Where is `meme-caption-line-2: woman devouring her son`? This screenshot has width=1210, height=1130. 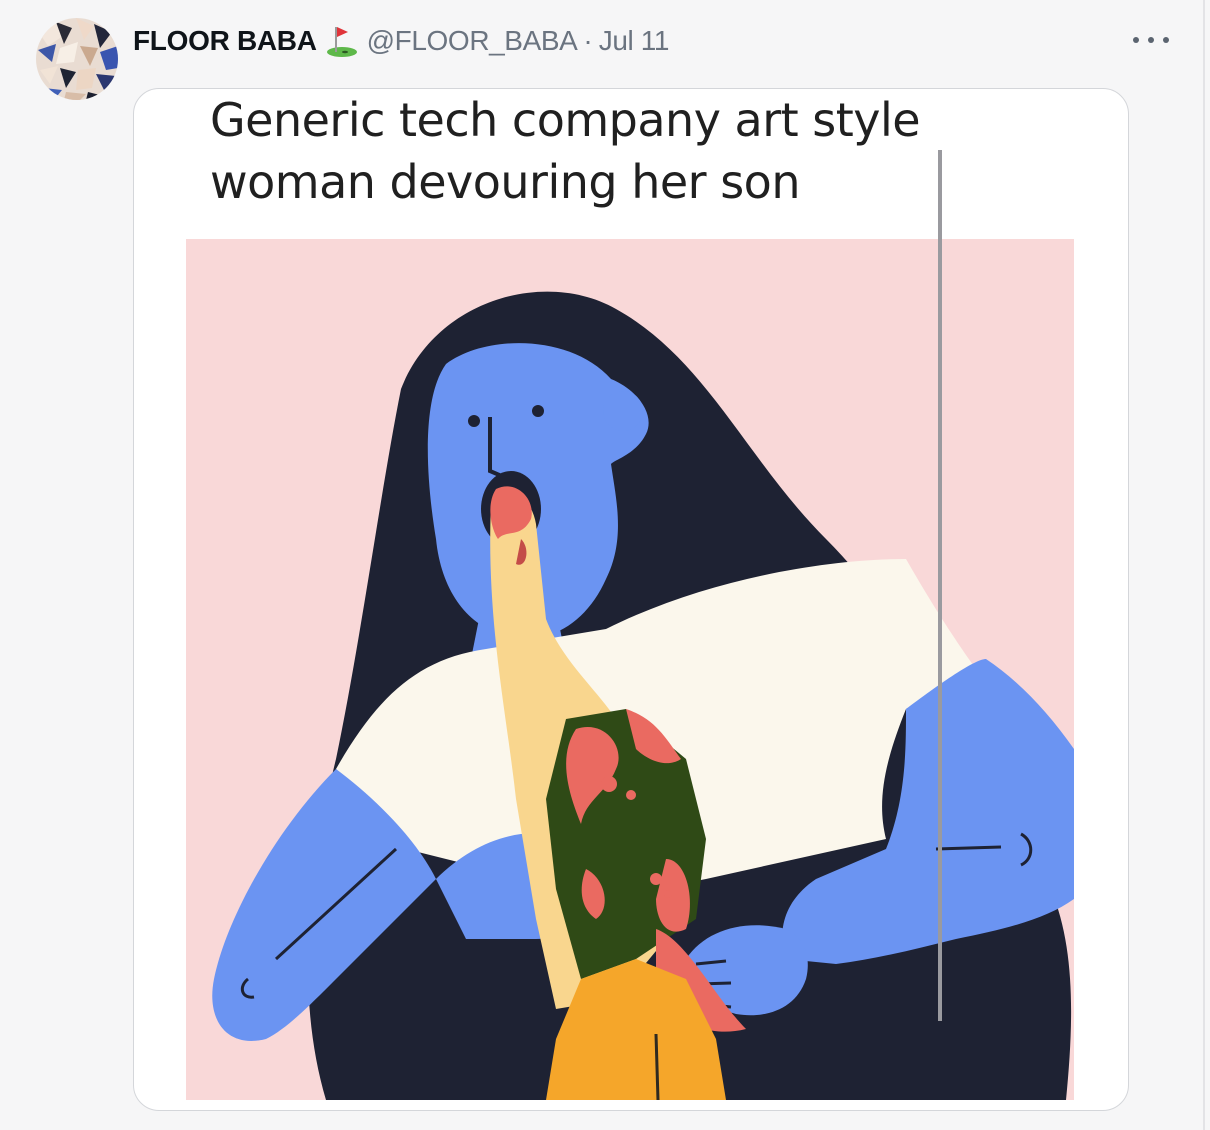 meme-caption-line-2: woman devouring her son is located at coordinates (505, 182).